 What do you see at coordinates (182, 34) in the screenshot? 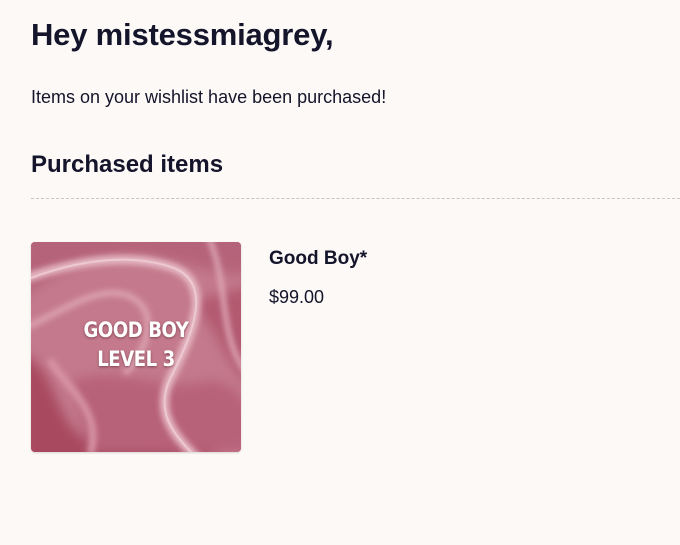
I see `greeting-heading: Hey mistessmiagrey,` at bounding box center [182, 34].